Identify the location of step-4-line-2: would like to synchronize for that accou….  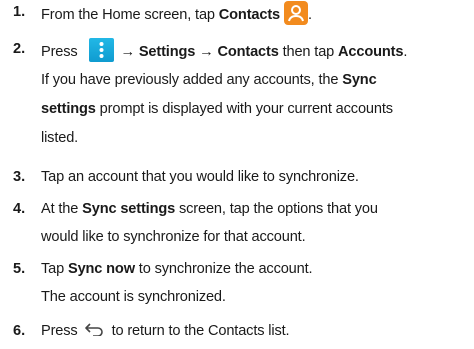
(173, 237).